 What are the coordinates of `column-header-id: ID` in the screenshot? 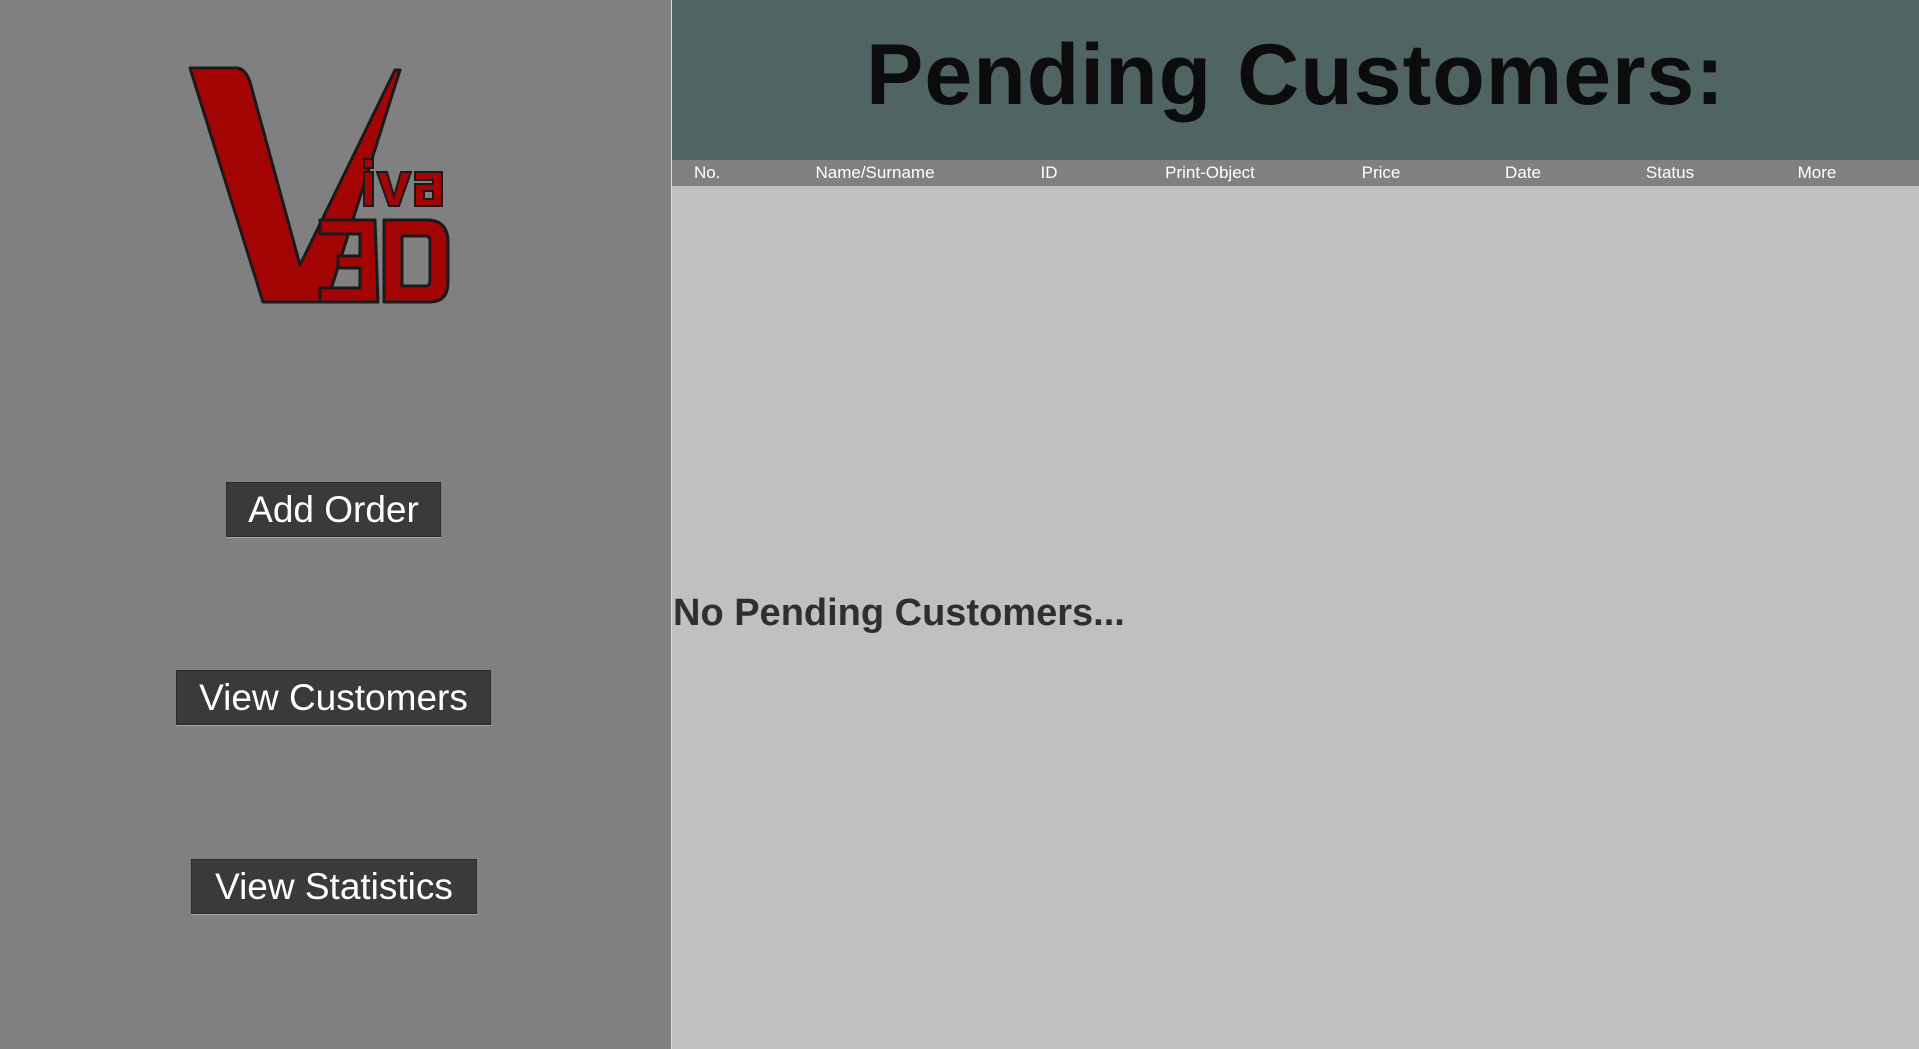 It's located at (1049, 172).